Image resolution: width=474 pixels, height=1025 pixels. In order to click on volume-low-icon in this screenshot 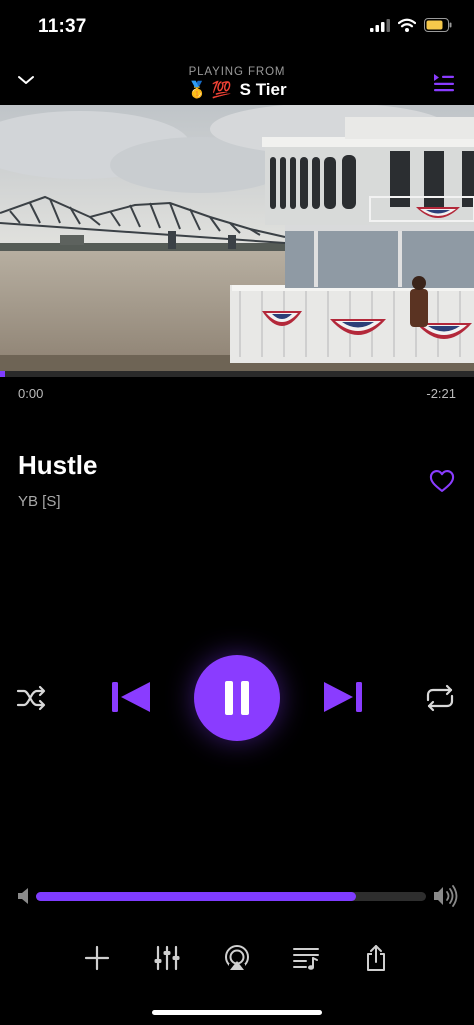, I will do `click(24, 896)`.